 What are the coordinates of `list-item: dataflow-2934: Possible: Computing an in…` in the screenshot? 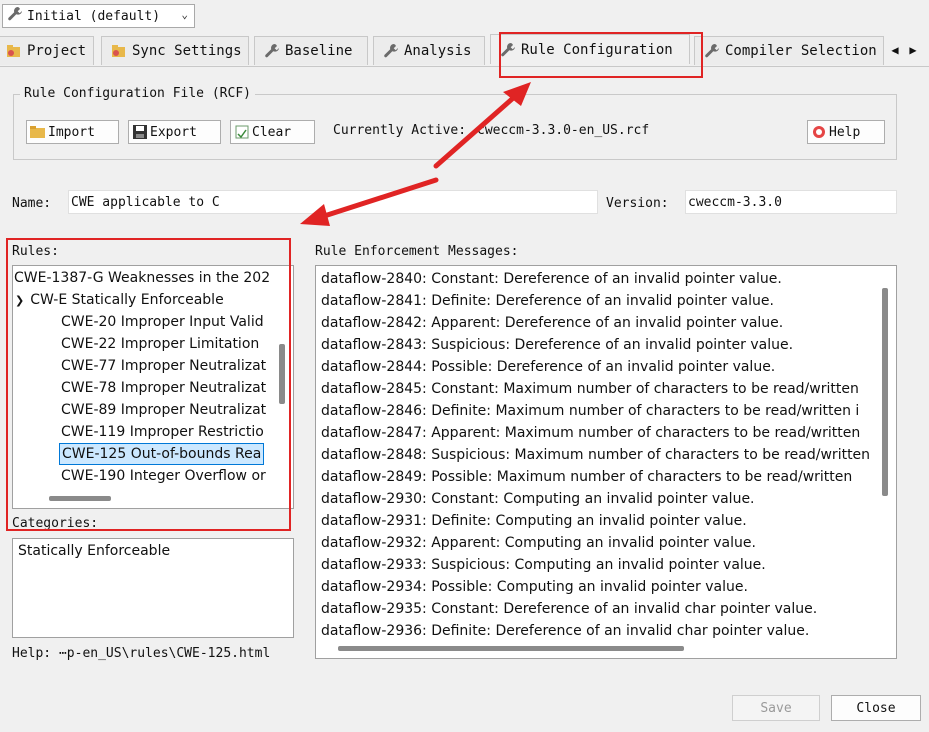 It's located at (534, 587).